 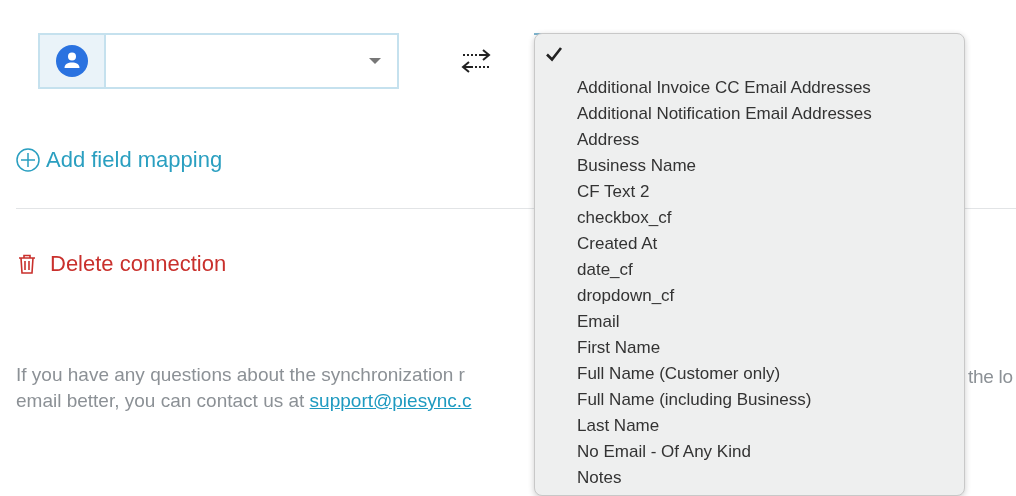 What do you see at coordinates (72, 61) in the screenshot?
I see `person-icon` at bounding box center [72, 61].